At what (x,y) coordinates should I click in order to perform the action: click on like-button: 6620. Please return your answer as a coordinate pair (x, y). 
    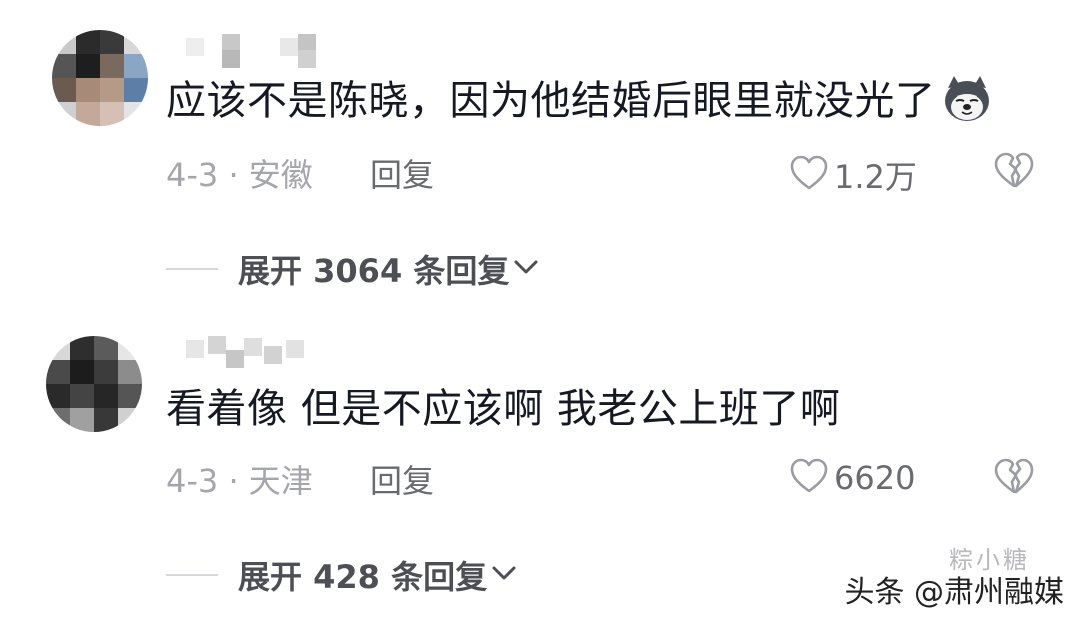
    Looking at the image, I should click on (852, 478).